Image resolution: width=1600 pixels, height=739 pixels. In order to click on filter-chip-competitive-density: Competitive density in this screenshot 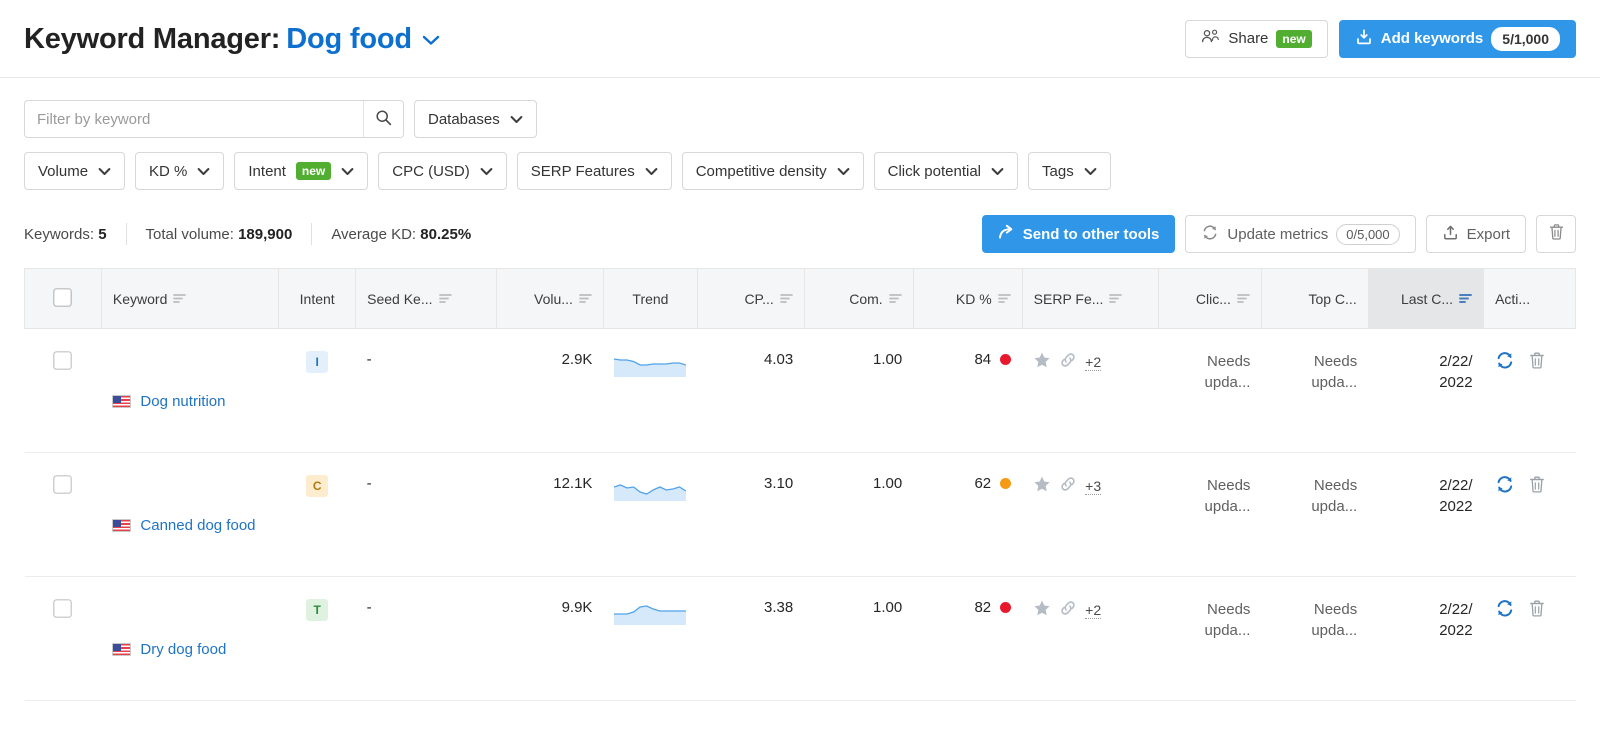, I will do `click(772, 171)`.